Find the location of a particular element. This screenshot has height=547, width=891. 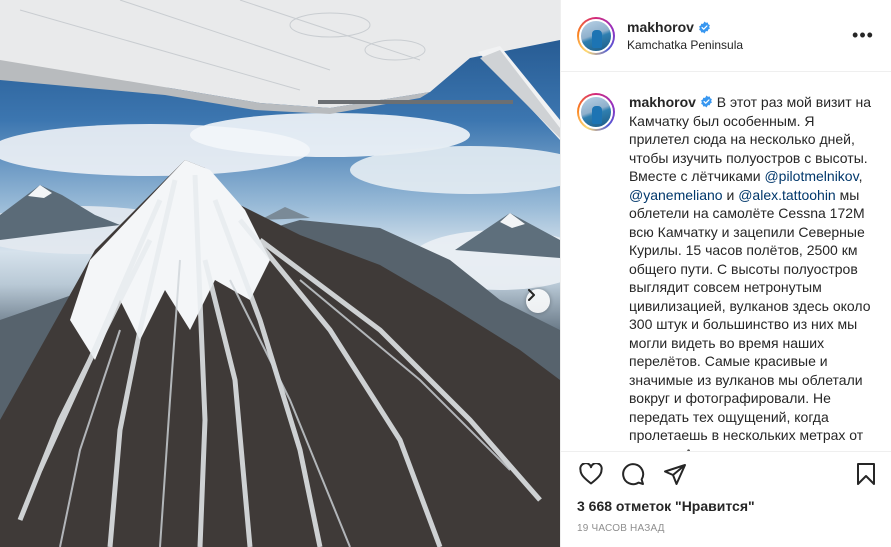

action-bar is located at coordinates (726, 476).